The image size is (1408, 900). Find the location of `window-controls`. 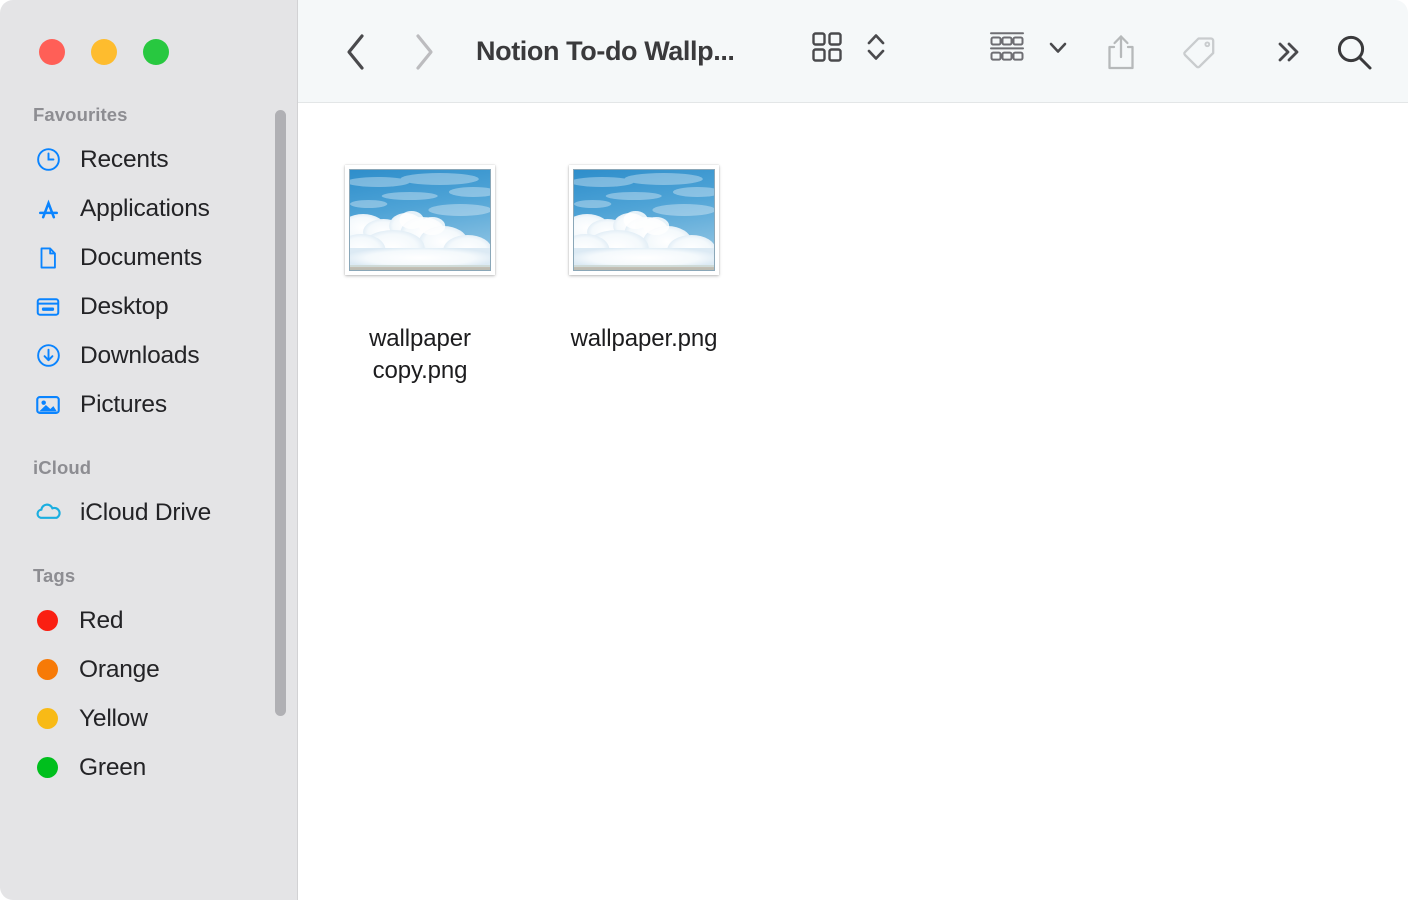

window-controls is located at coordinates (104, 52).